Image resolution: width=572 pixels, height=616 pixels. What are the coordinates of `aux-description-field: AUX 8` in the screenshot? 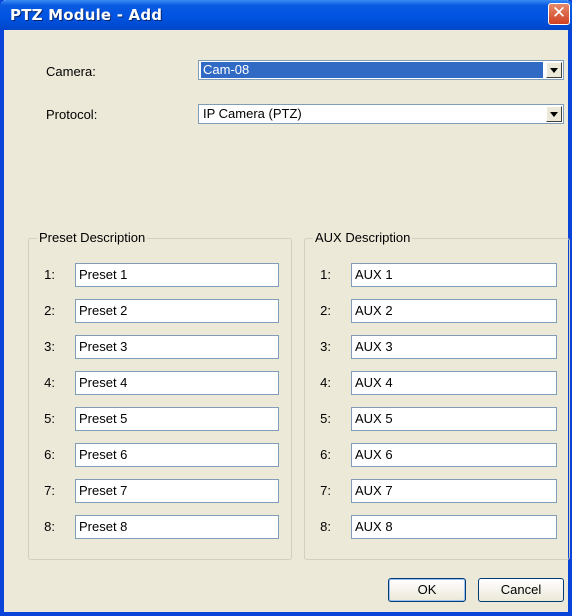 It's located at (454, 527).